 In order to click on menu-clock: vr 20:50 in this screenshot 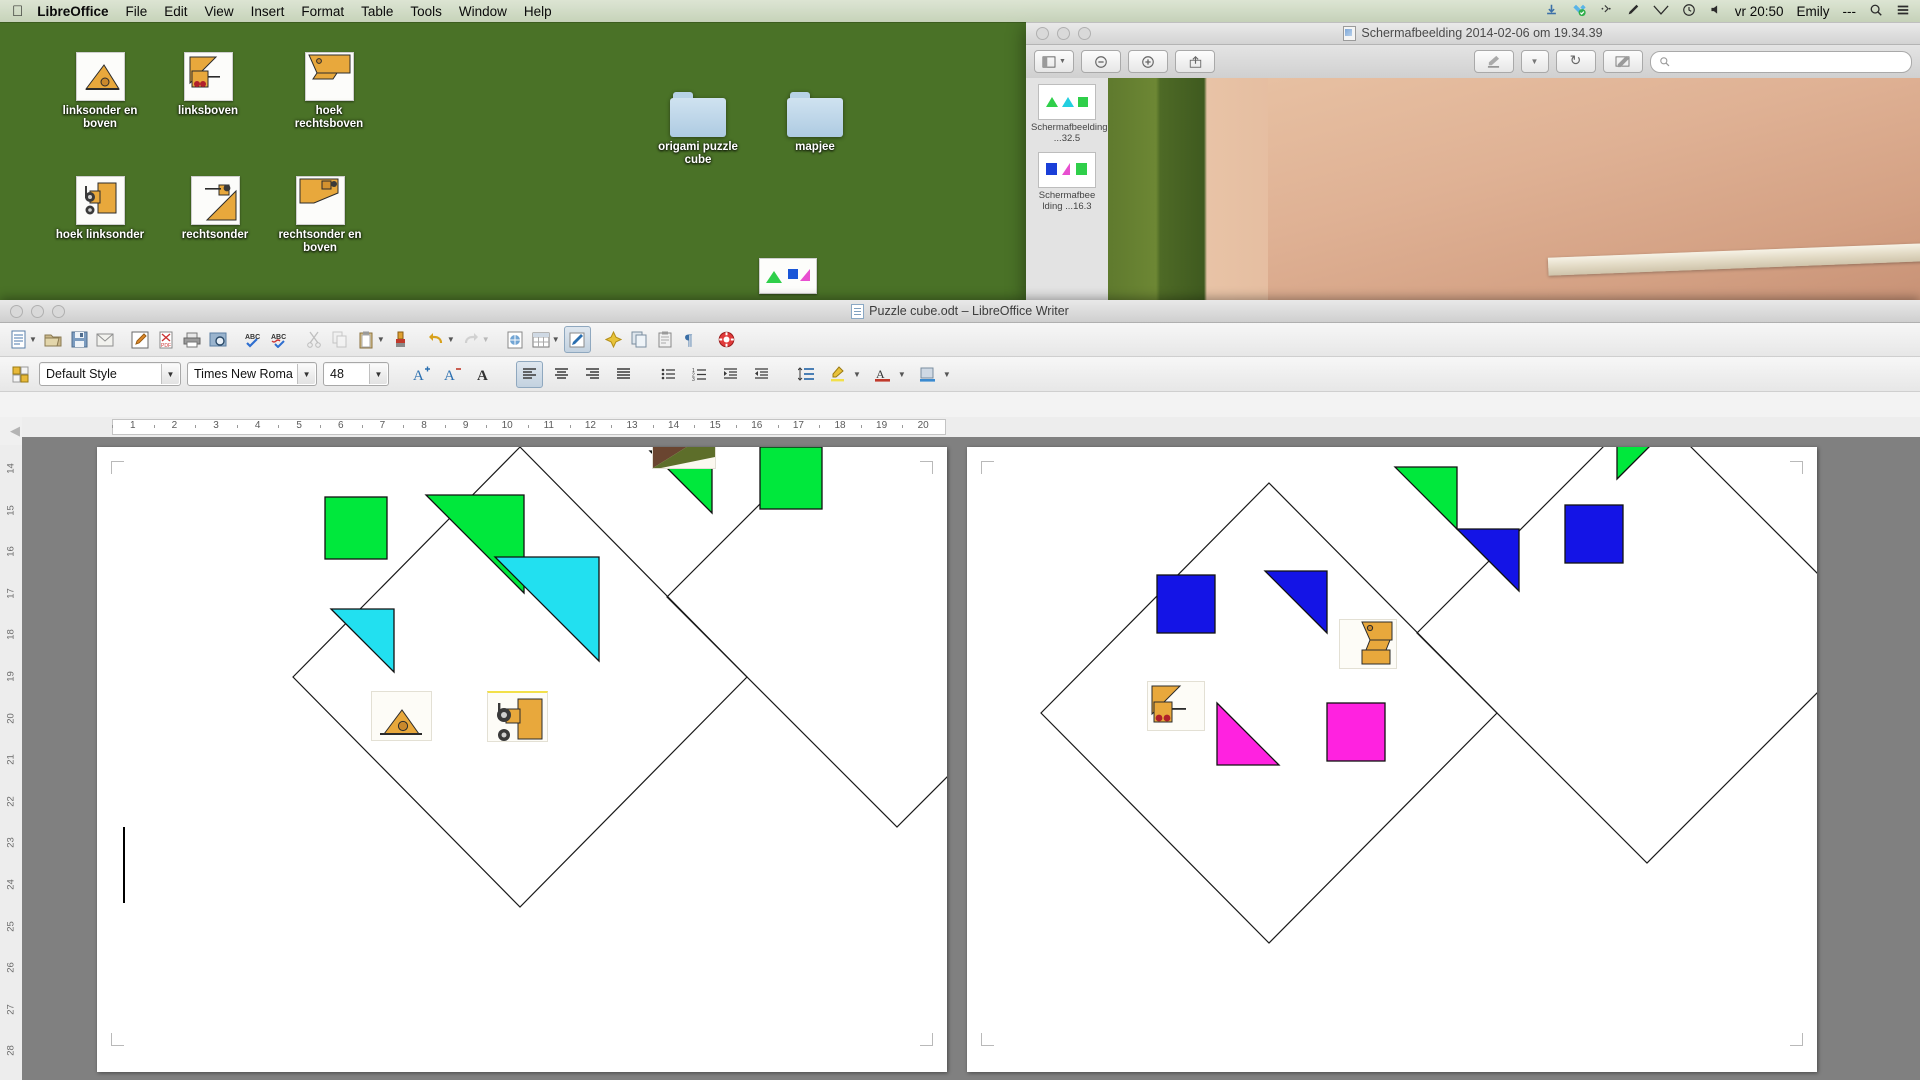, I will do `click(1759, 11)`.